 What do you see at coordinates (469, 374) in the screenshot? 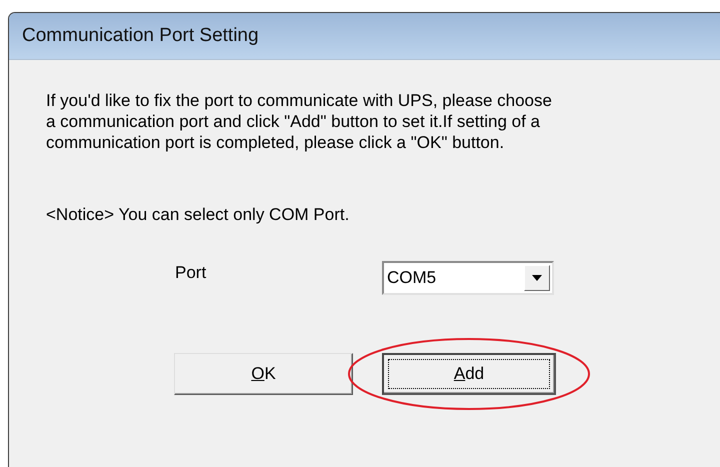
I see `dialog-button: Add` at bounding box center [469, 374].